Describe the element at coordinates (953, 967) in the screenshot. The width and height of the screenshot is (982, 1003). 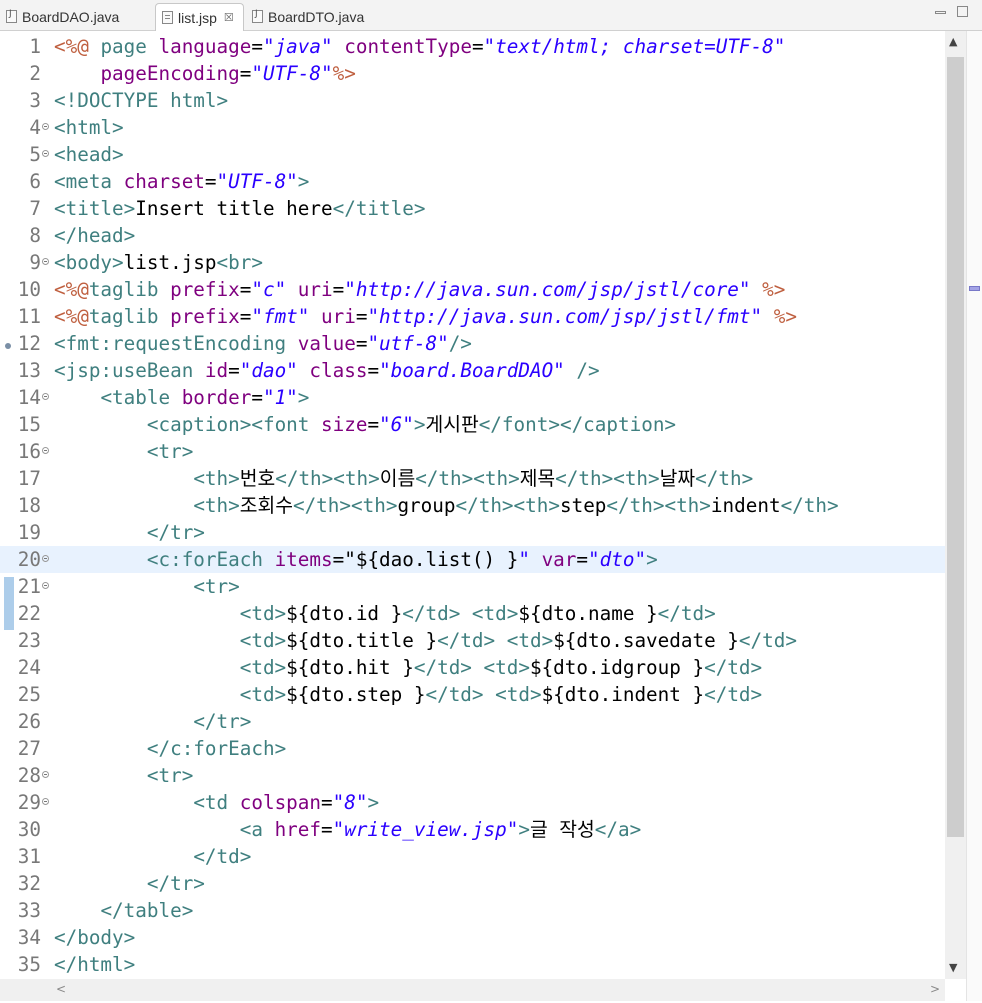
I see `scroll-down-icon: ▼` at that location.